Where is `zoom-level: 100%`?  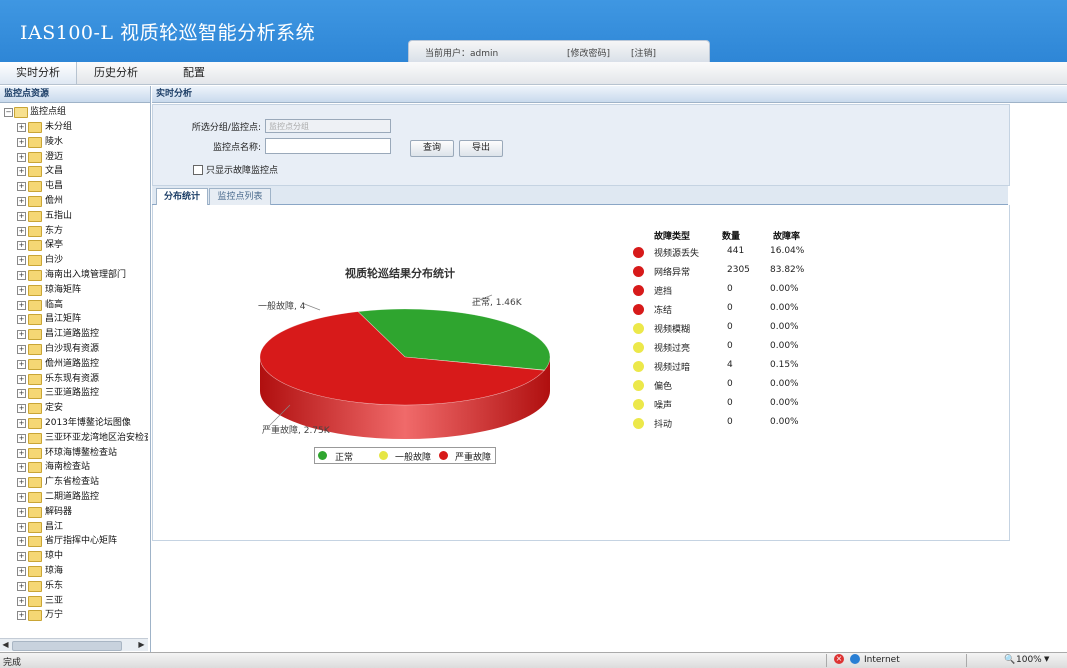 zoom-level: 100% is located at coordinates (1029, 660).